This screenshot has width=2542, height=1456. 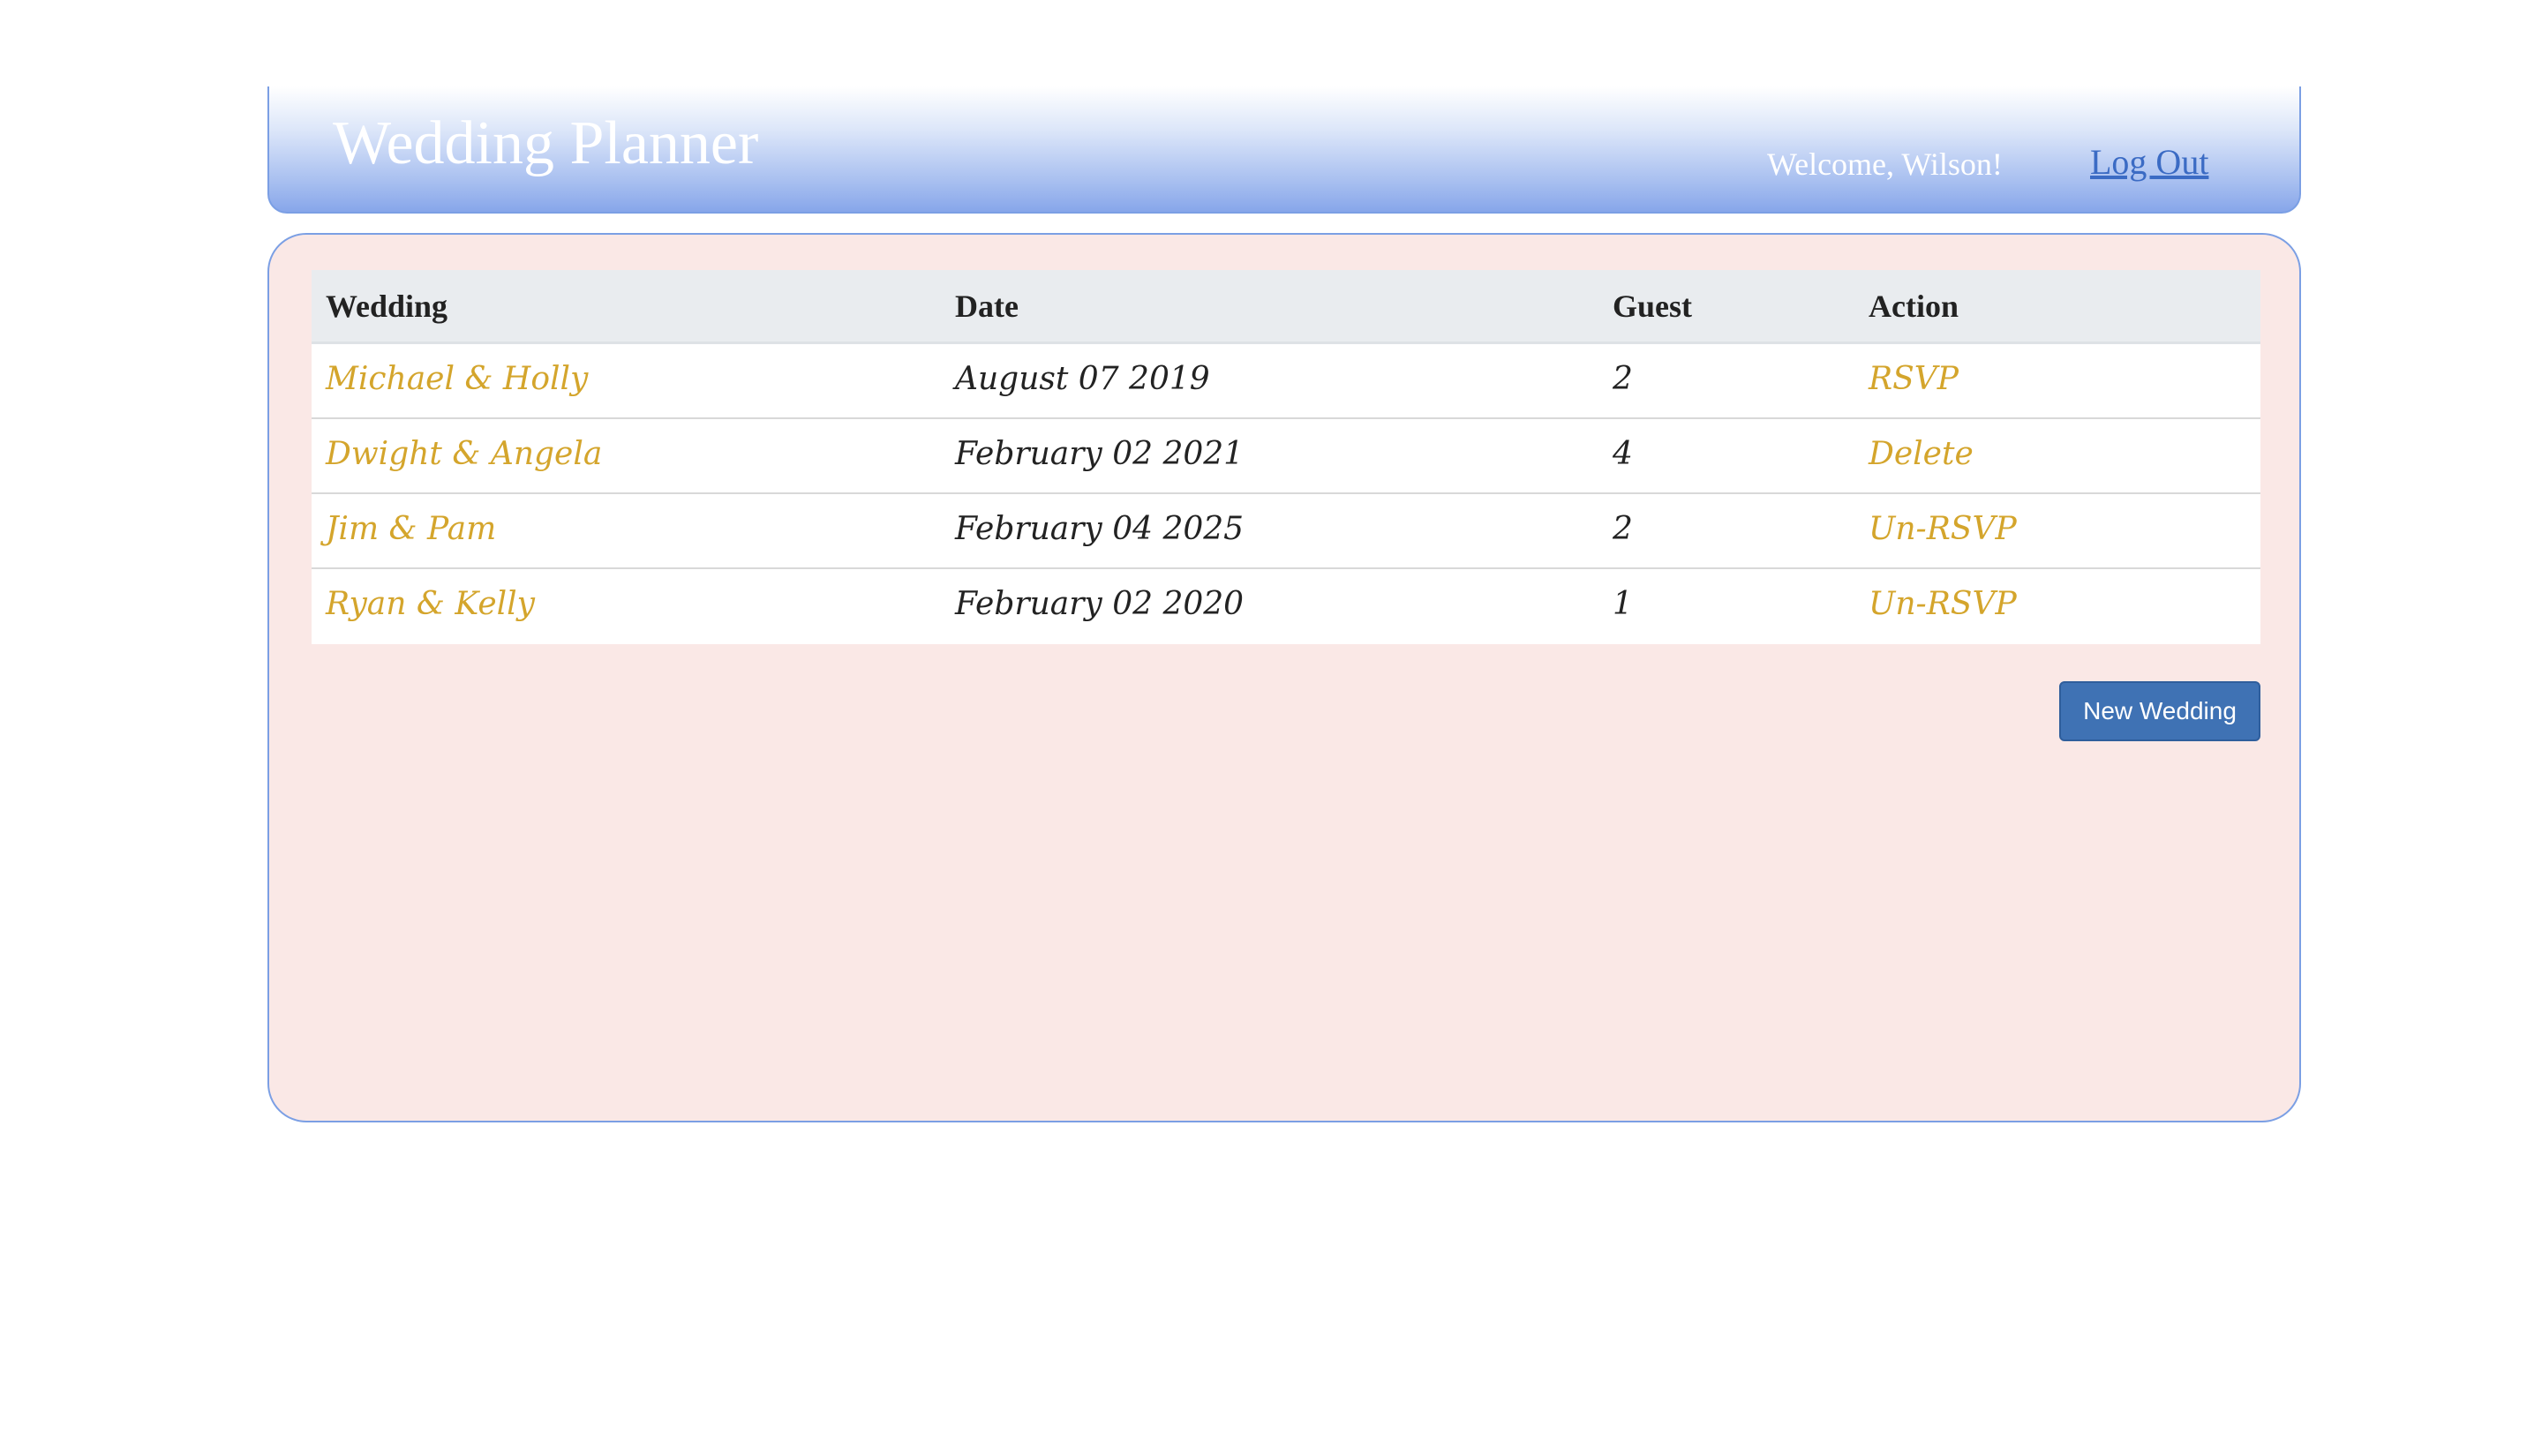 What do you see at coordinates (1921, 454) in the screenshot?
I see `delete-action-link: Delete` at bounding box center [1921, 454].